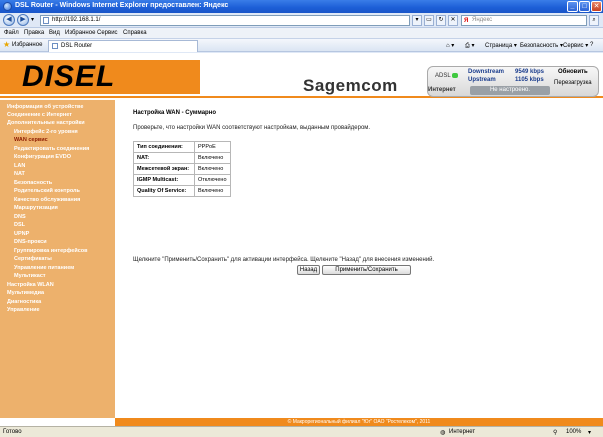 The width and height of the screenshot is (603, 437). I want to click on sidebar-item-power-management: Управление питанием, so click(44, 268).